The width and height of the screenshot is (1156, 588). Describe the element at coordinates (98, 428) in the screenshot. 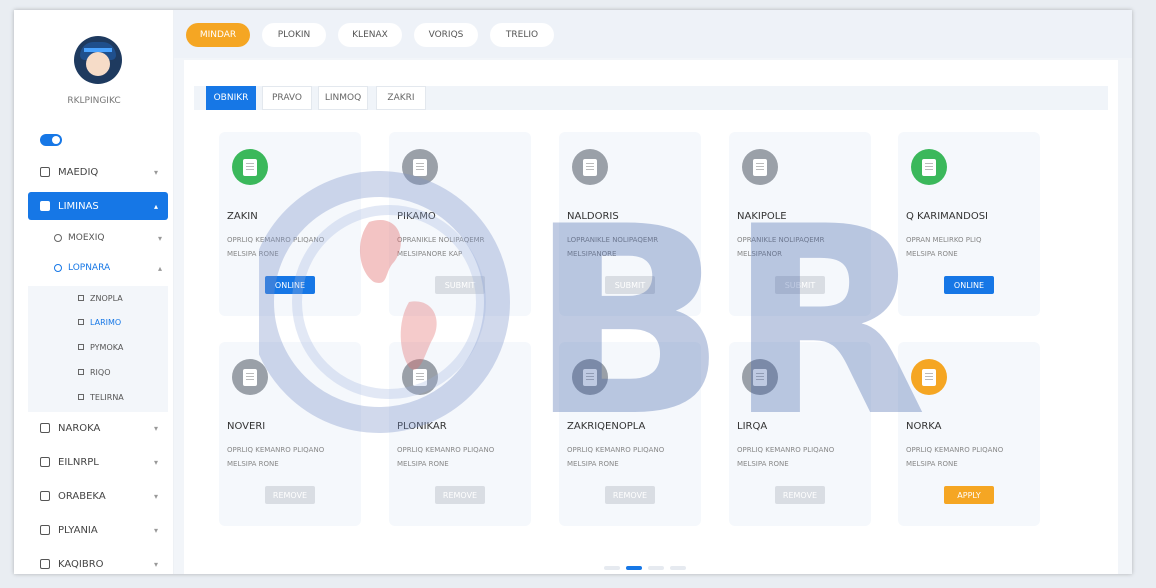

I see `sidebar-item-3: NAROKA ▾` at that location.